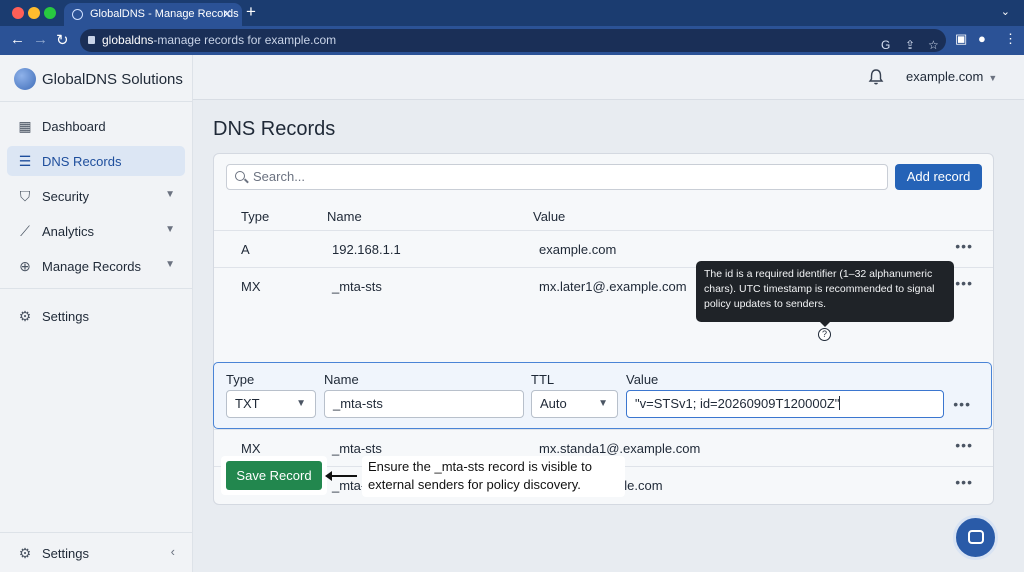 Image resolution: width=1024 pixels, height=572 pixels. What do you see at coordinates (91, 266) in the screenshot?
I see `sidebar-item-label: Manage Records` at bounding box center [91, 266].